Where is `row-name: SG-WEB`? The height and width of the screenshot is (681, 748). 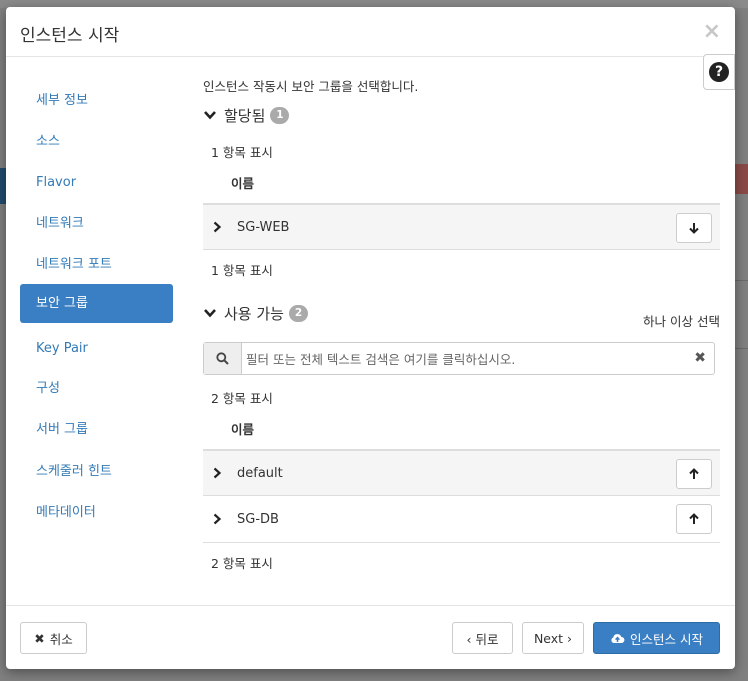 row-name: SG-WEB is located at coordinates (263, 227).